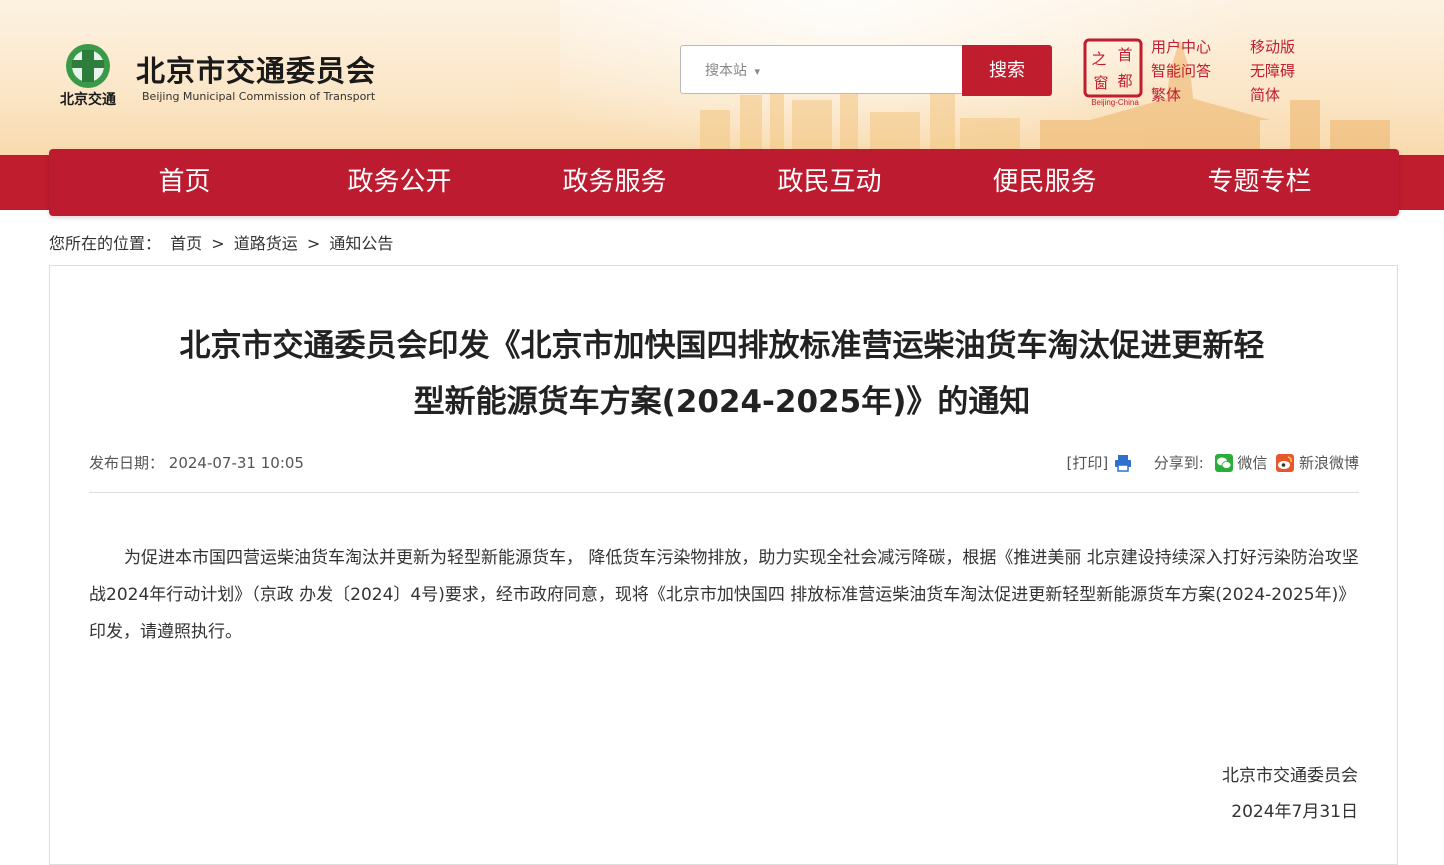 This screenshot has width=1444, height=865. I want to click on beijing-seal-icon: 之 首 窗 都 Beijing-China, so click(1113, 72).